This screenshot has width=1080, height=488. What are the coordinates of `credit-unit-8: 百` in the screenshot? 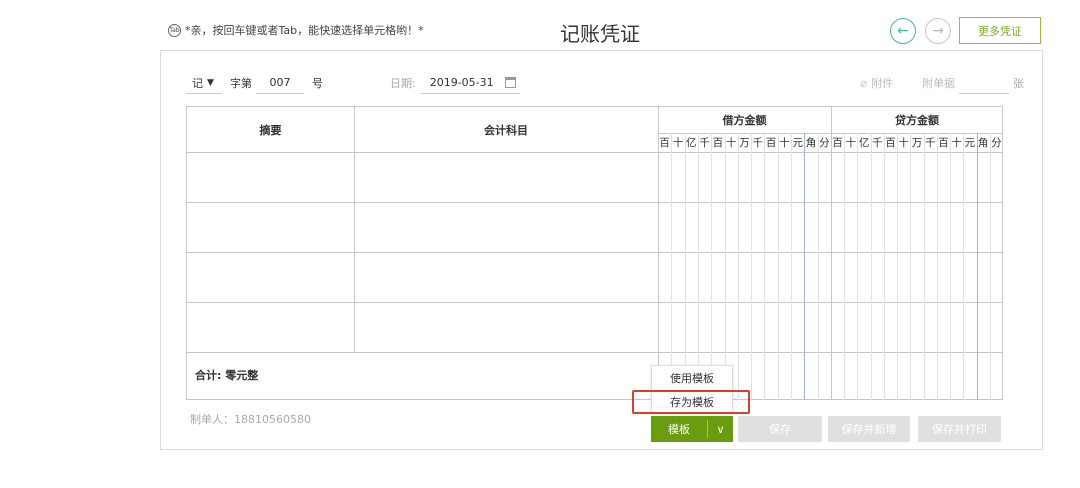 It's located at (943, 142).